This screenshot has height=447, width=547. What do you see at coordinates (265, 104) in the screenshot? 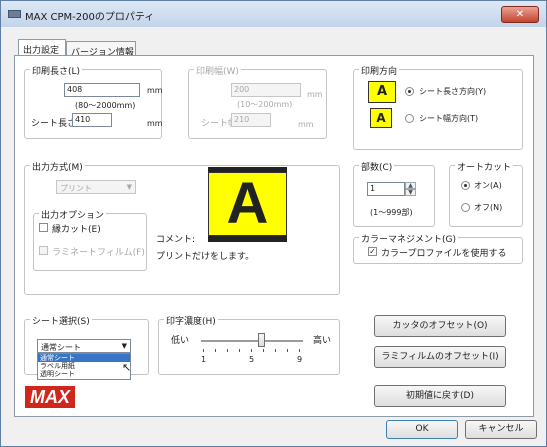
I see `print-width-range: (10～200mm)` at bounding box center [265, 104].